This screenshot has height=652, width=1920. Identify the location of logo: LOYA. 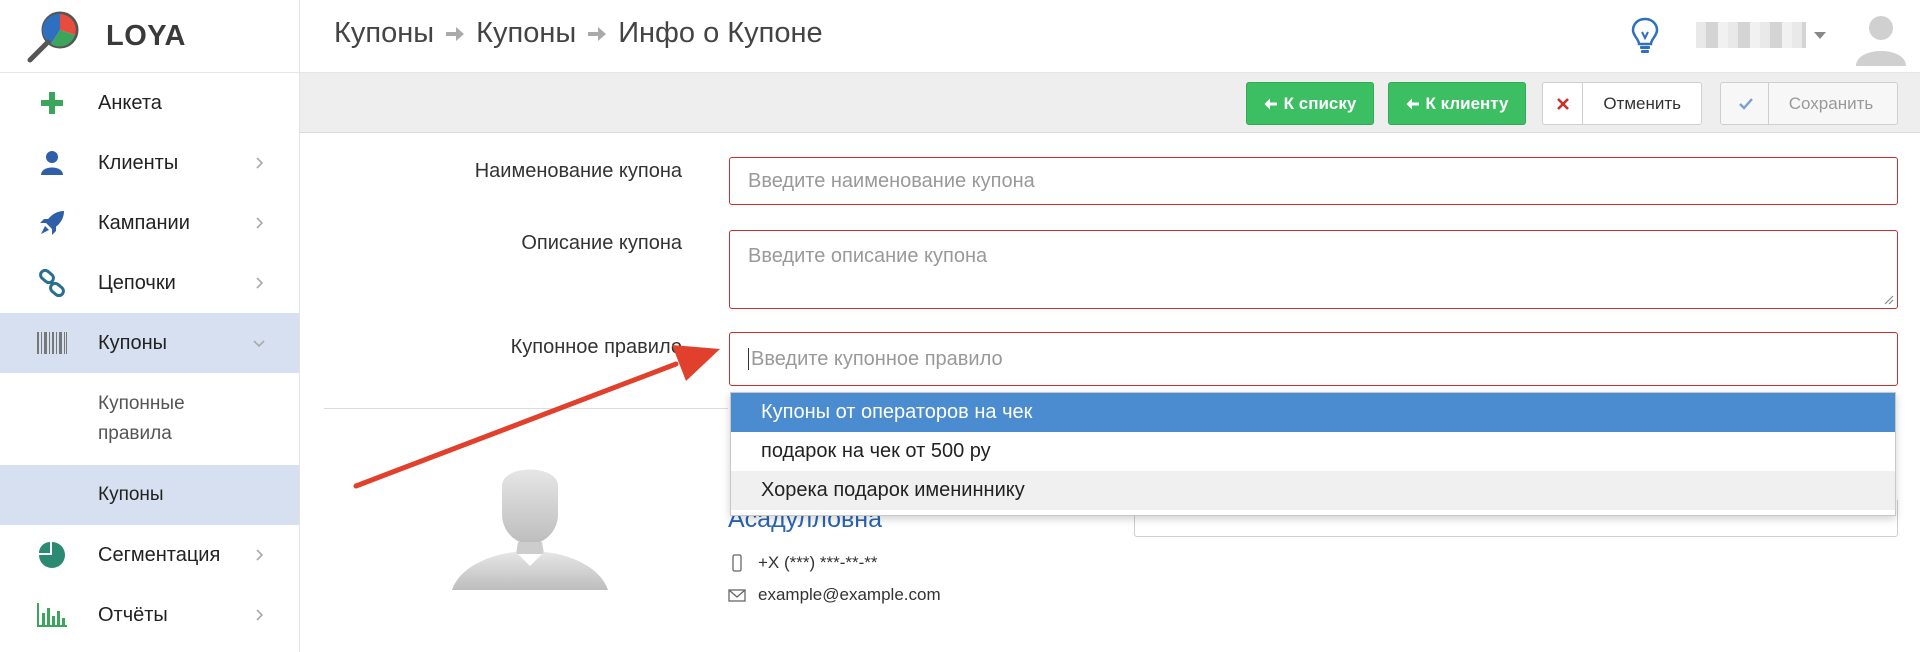
(149, 36).